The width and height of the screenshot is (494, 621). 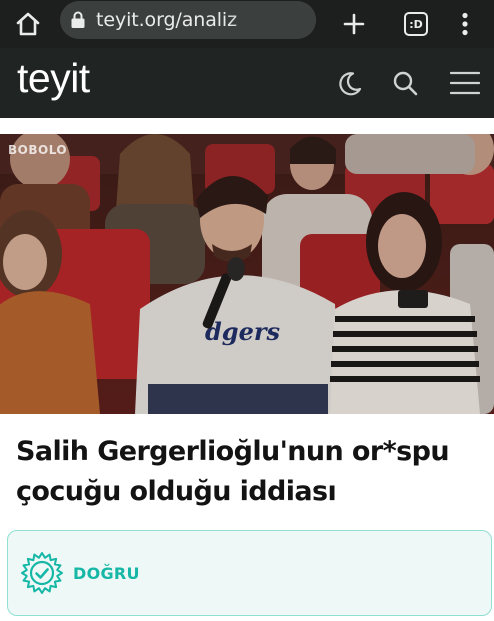 I want to click on badge-outline, so click(x=42, y=573).